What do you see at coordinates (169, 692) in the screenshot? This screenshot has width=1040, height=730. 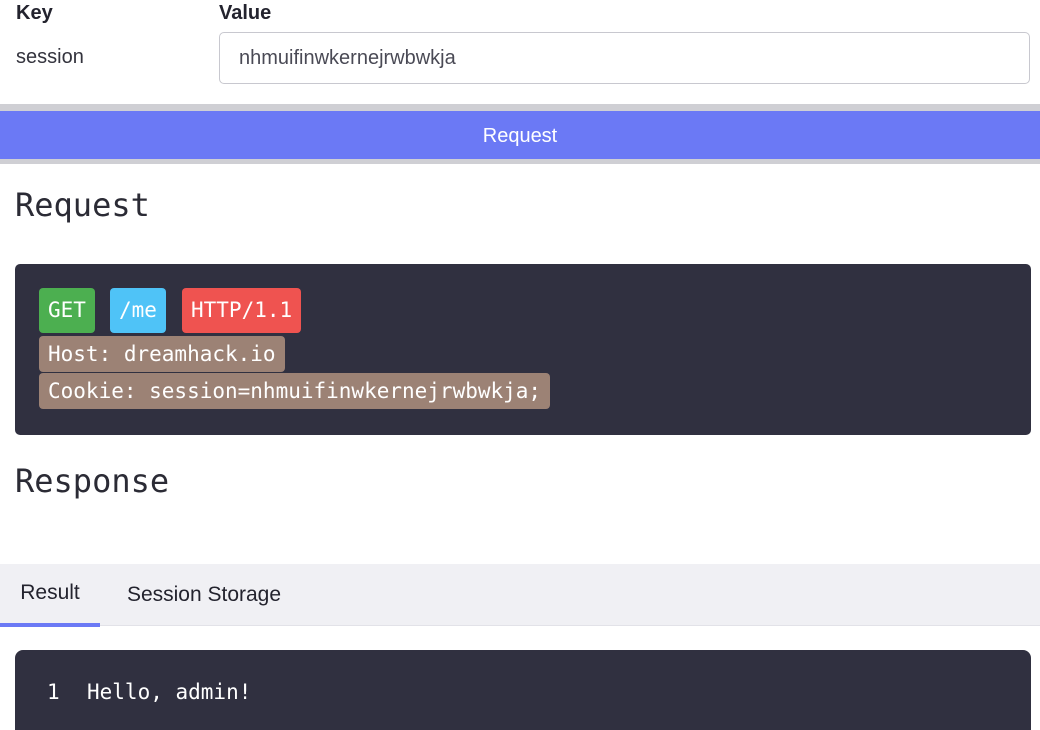 I see `result-line-text: Hello, admin!` at bounding box center [169, 692].